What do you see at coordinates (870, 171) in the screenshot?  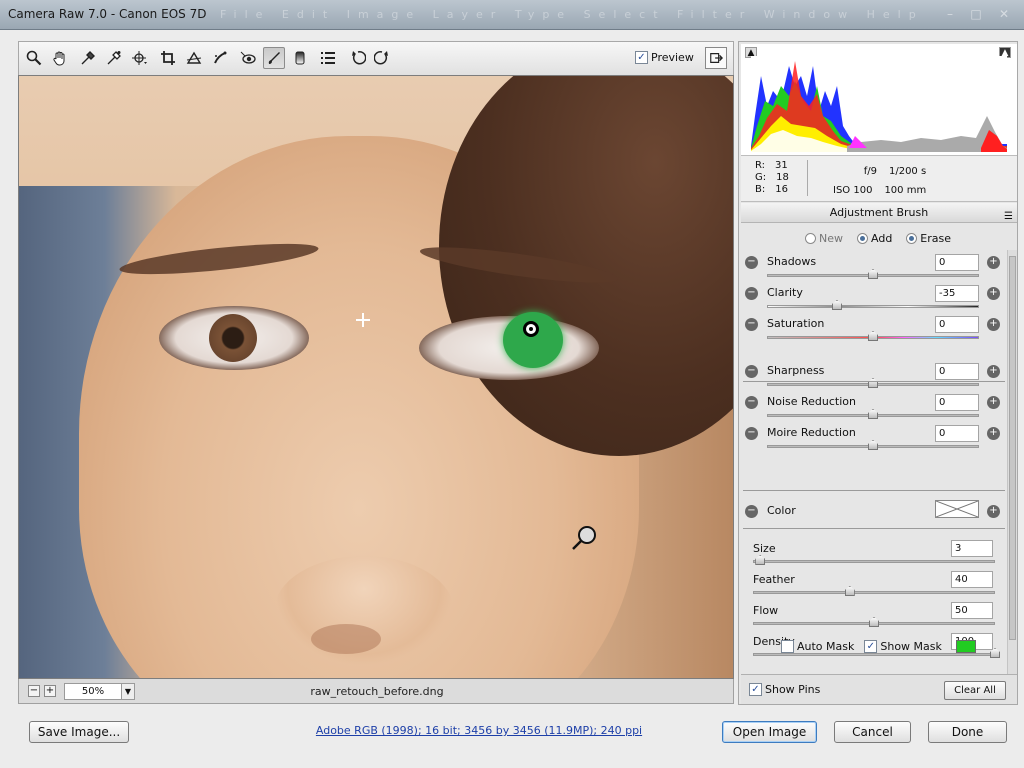 I see `aperture-value: f/9` at bounding box center [870, 171].